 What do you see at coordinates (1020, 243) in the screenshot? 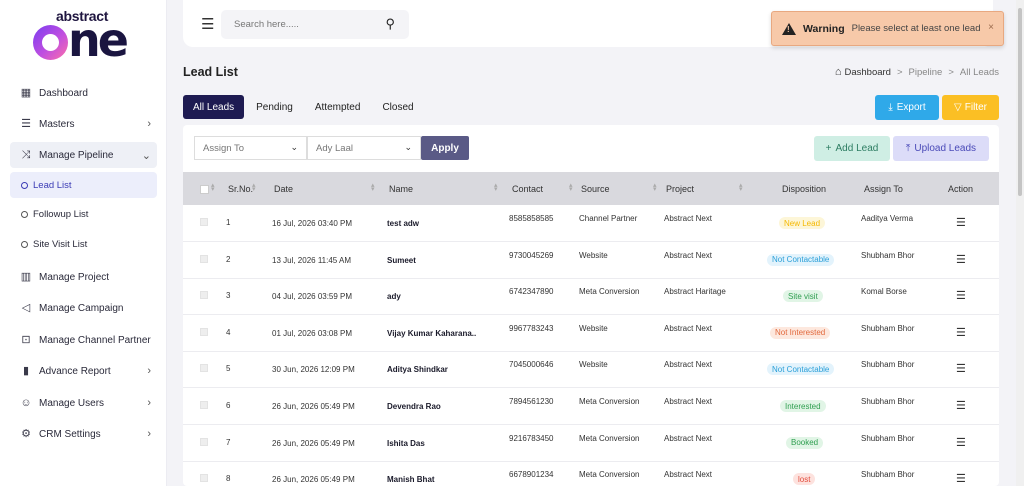
I see `page-scrollbar` at bounding box center [1020, 243].